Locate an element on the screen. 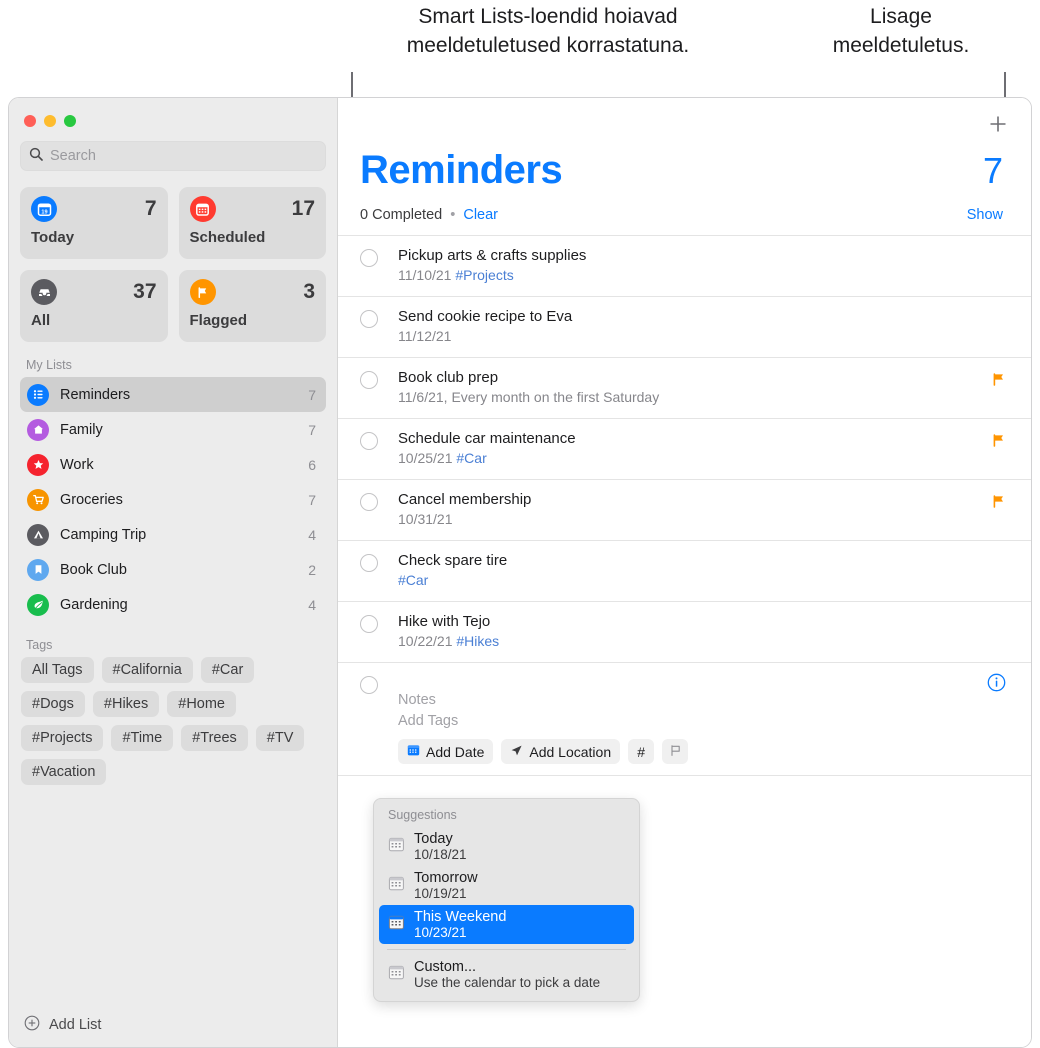 This screenshot has height=1048, width=1040. add-list-label: Add List is located at coordinates (75, 1025).